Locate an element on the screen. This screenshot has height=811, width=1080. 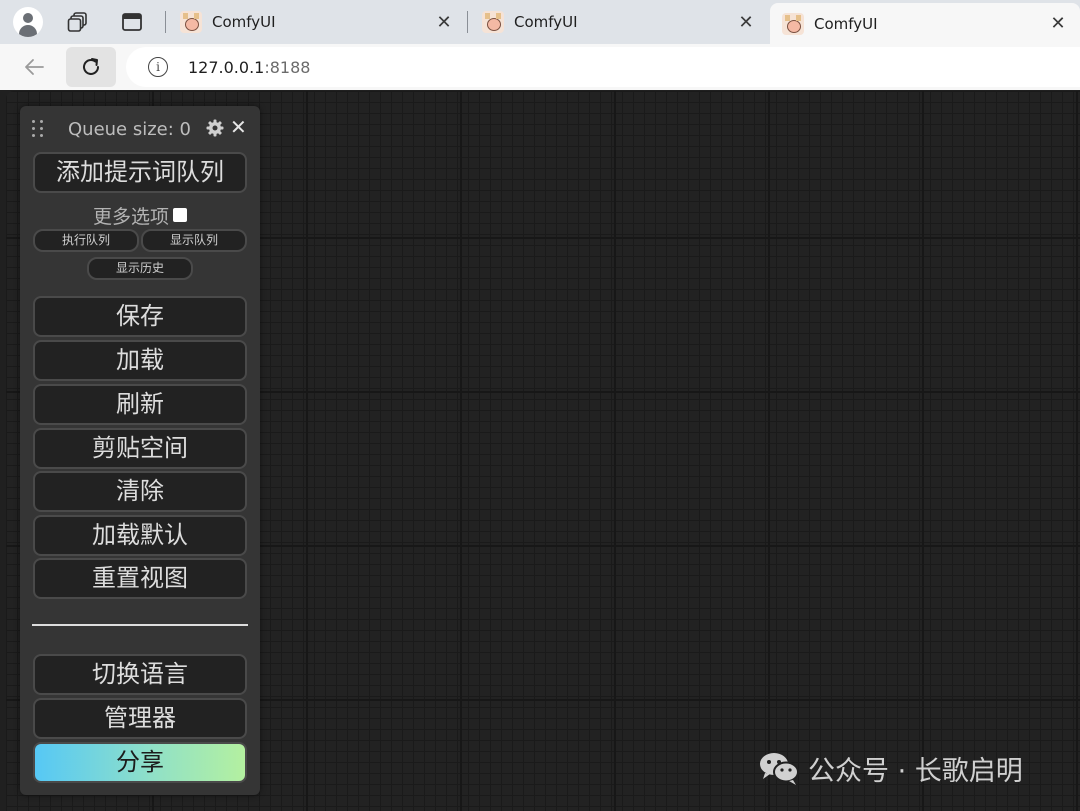
watermark-text: 公众号 · 长歌启明 is located at coordinates (915, 771).